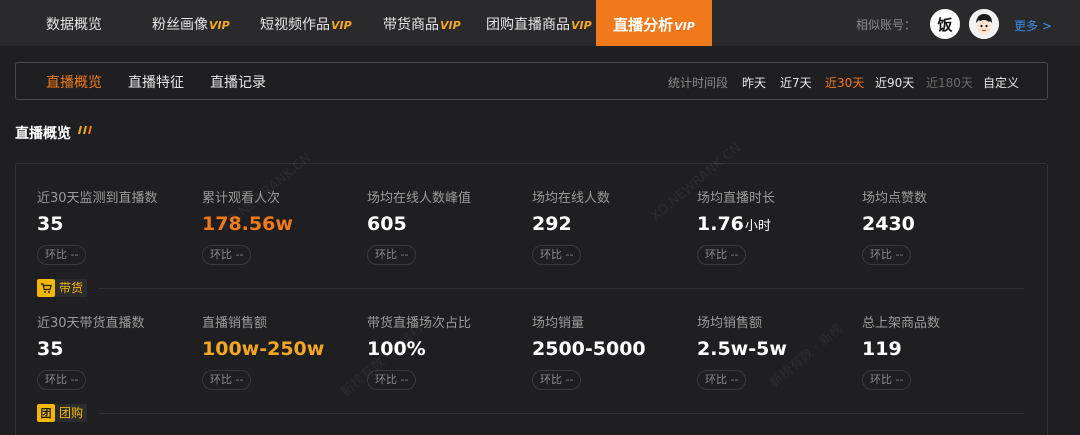  What do you see at coordinates (742, 349) in the screenshot?
I see `metric-value: 2.5w-5w` at bounding box center [742, 349].